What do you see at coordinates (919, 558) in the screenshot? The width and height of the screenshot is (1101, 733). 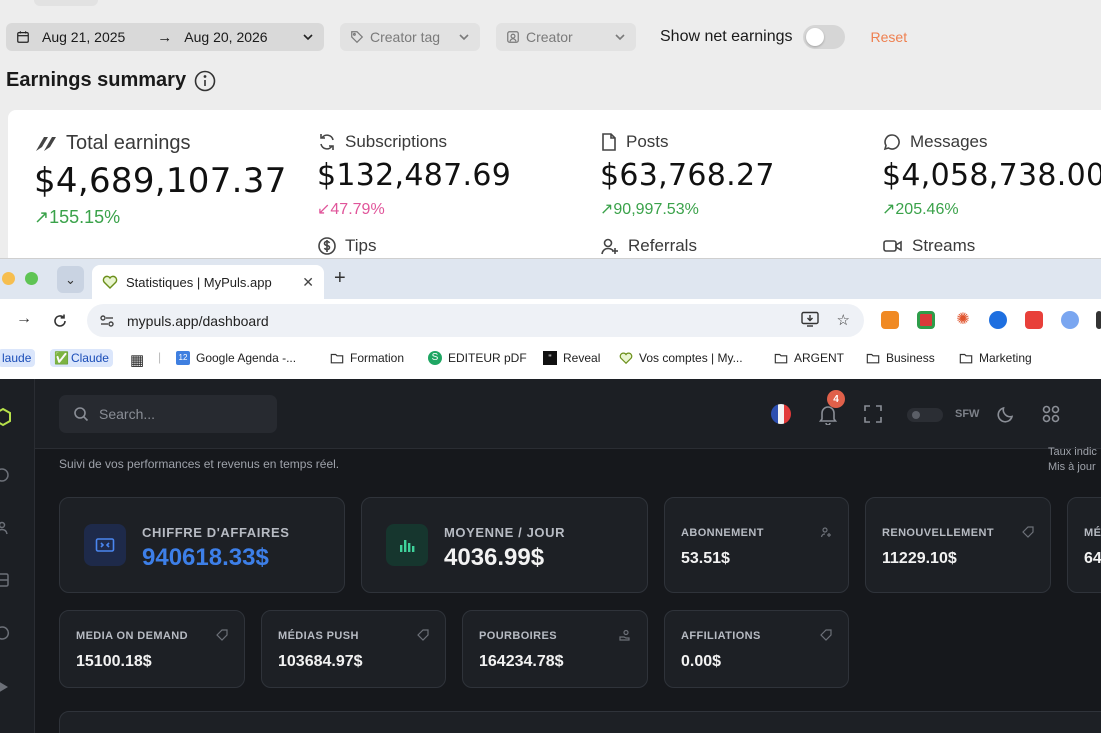 I see `renewal-value: 11229.10$` at bounding box center [919, 558].